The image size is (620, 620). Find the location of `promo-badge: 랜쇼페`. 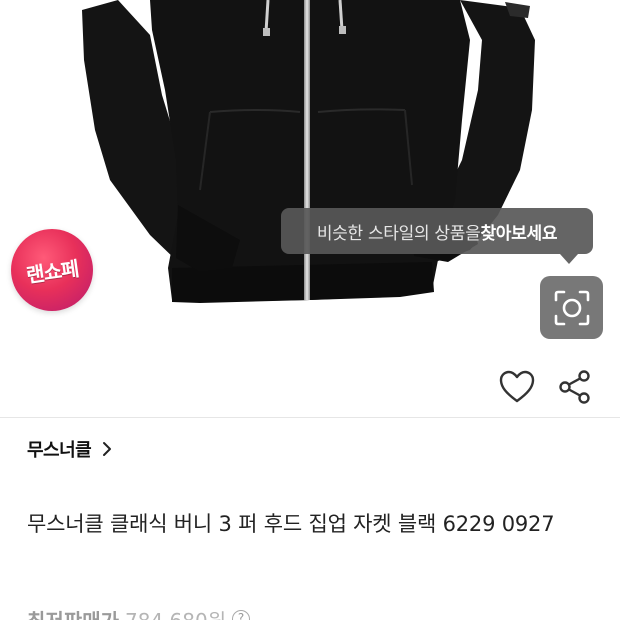

promo-badge: 랜쇼페 is located at coordinates (52, 270).